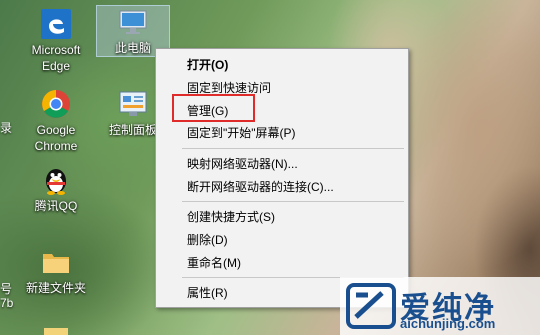  I want to click on menu-item-pin-start: 固定到"开始"屏幕(P), so click(241, 133).